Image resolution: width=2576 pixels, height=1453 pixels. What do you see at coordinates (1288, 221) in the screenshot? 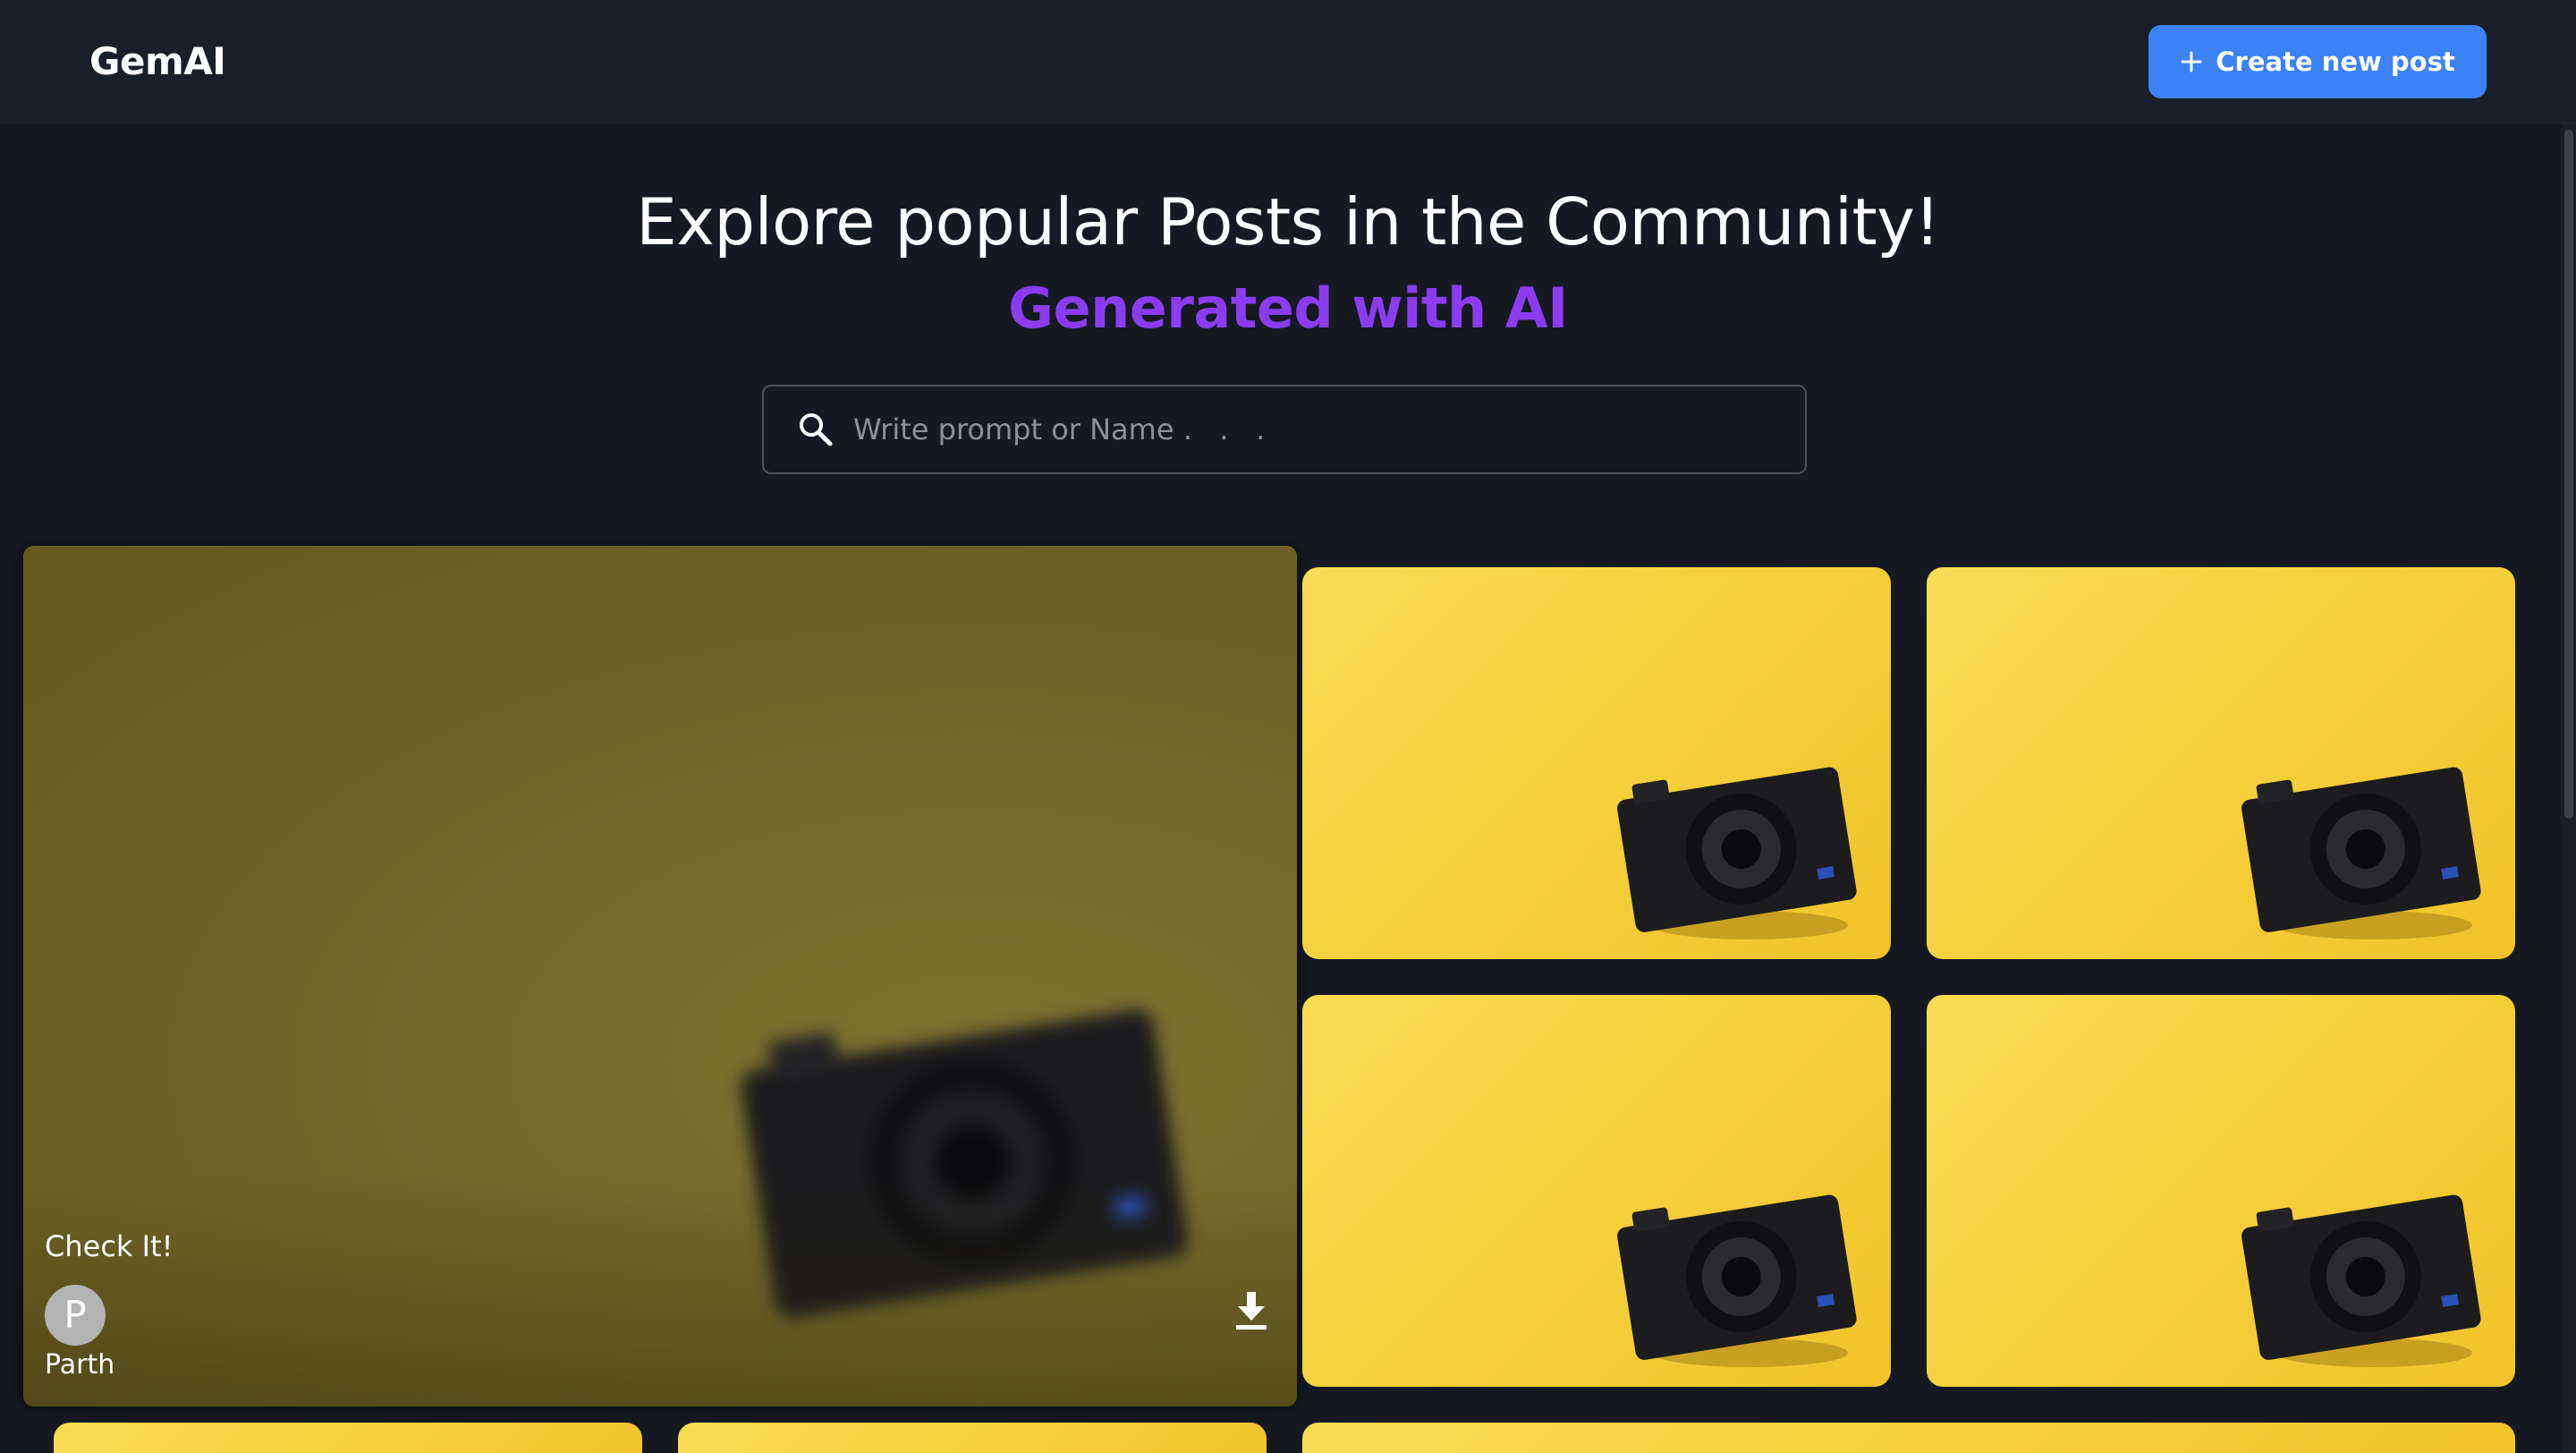
I see `page-title: Explore popular Posts in the Community!` at bounding box center [1288, 221].